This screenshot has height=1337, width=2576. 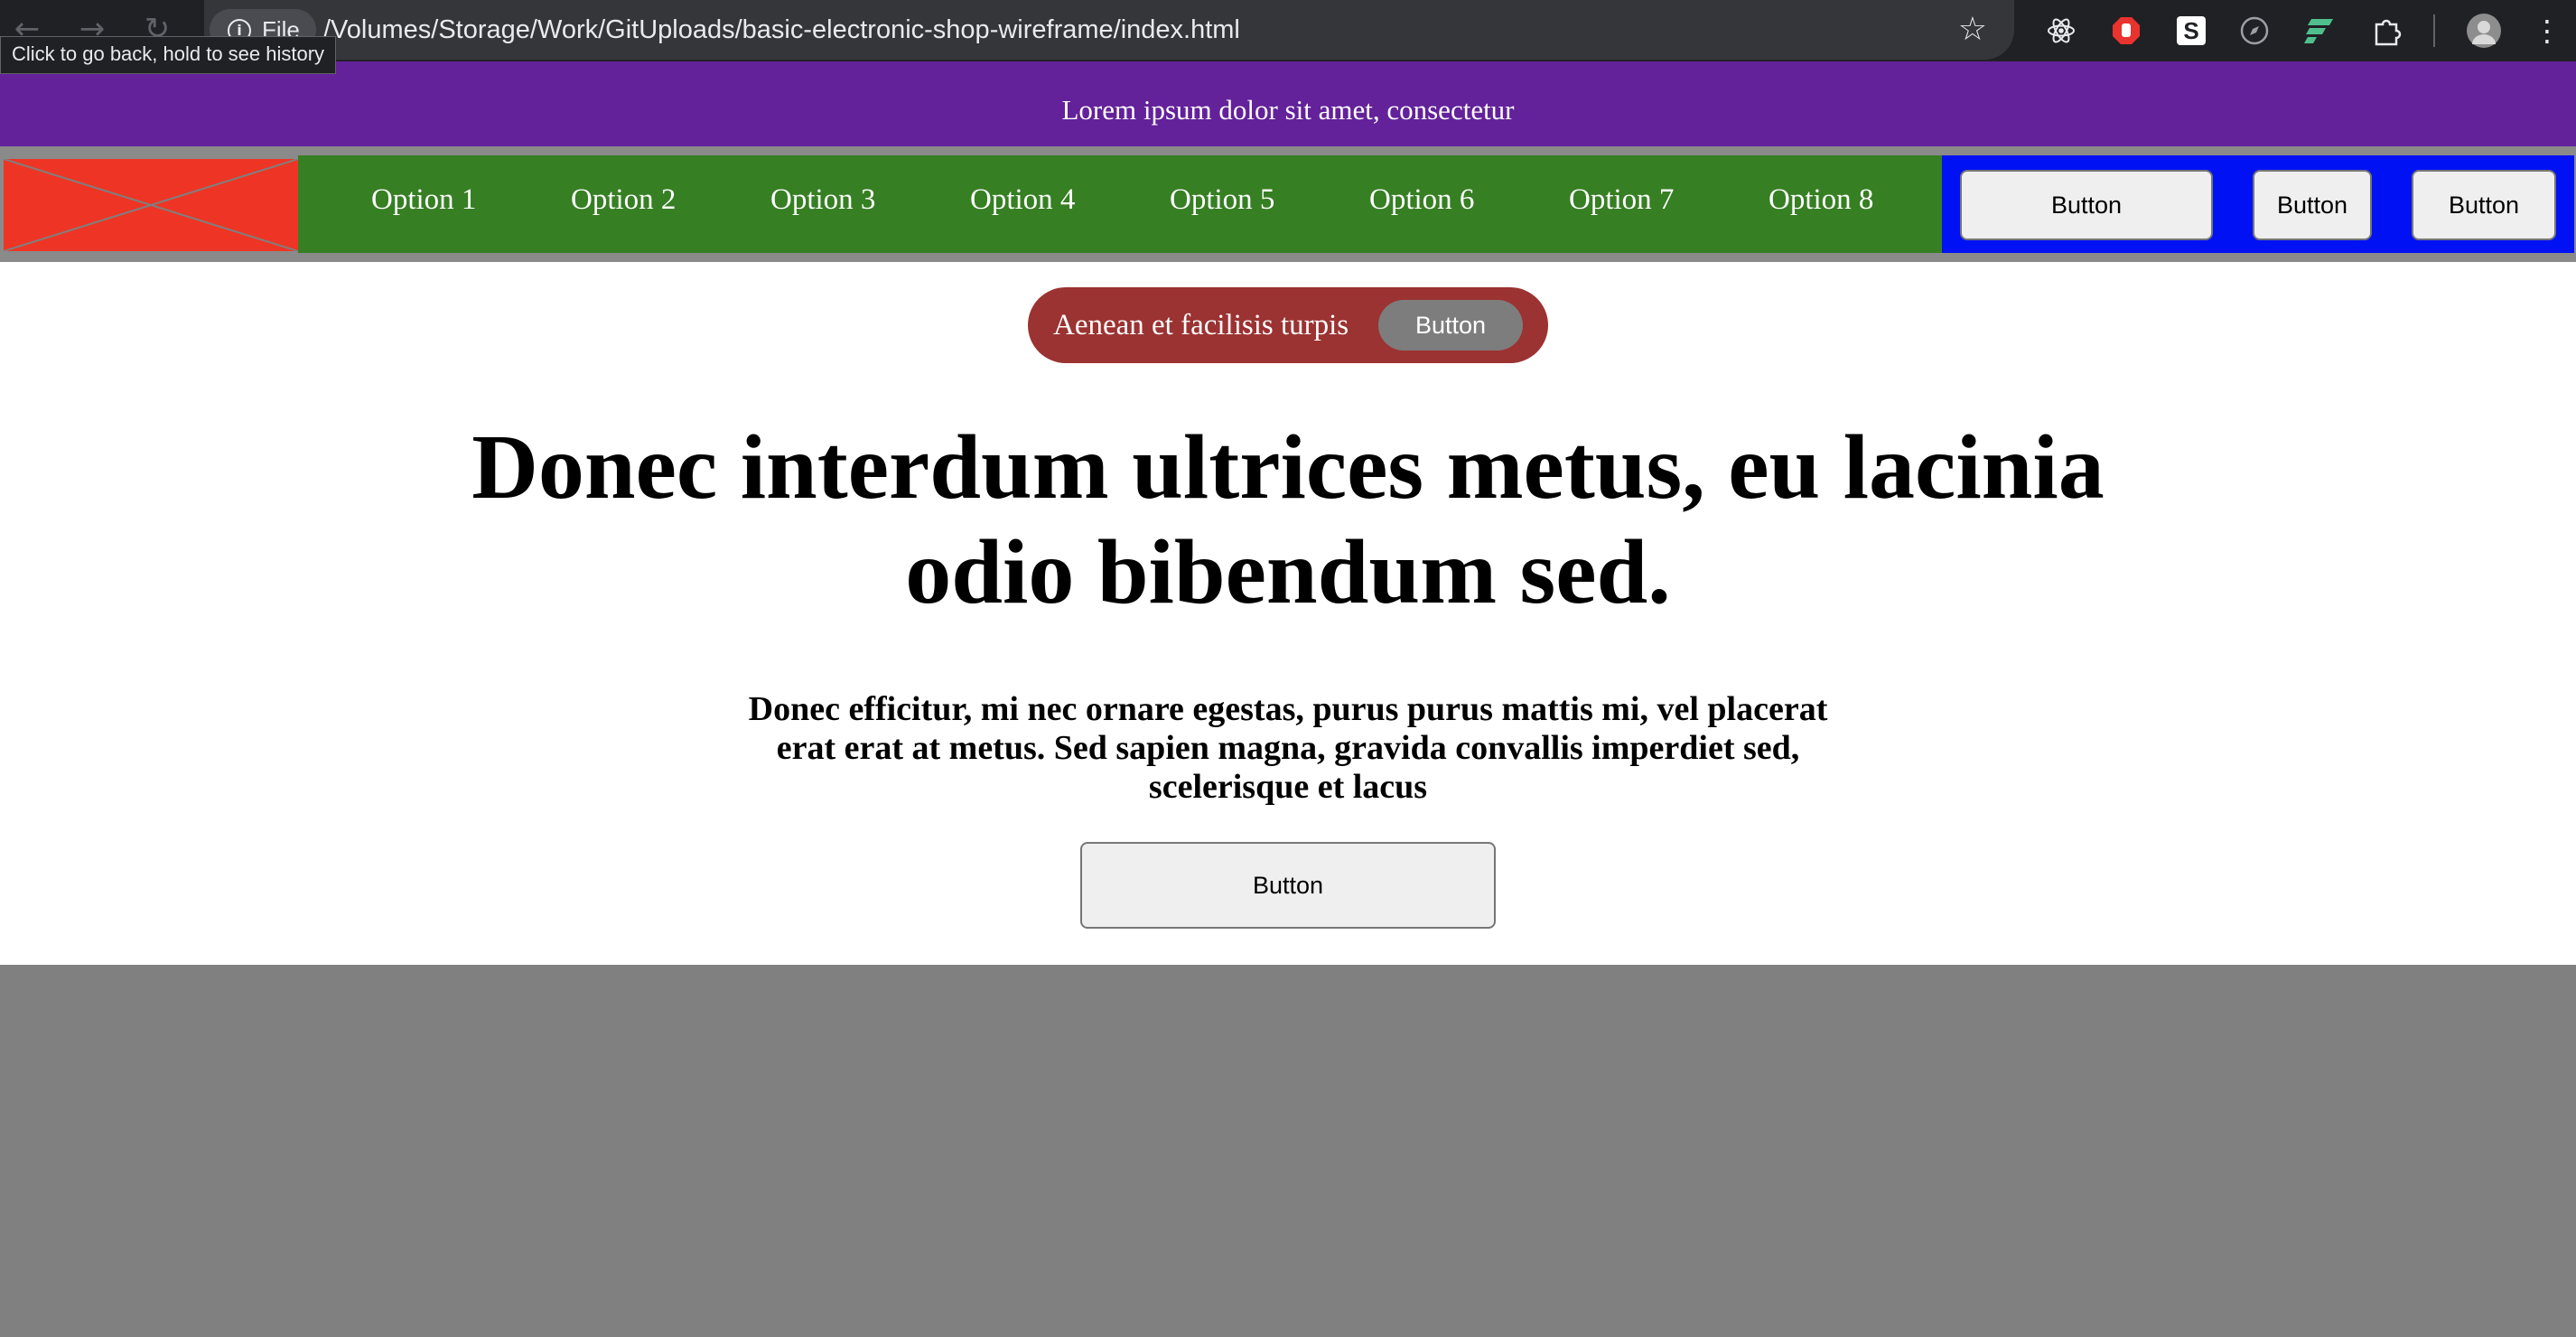 What do you see at coordinates (2312, 205) in the screenshot?
I see `header-button-2: Button` at bounding box center [2312, 205].